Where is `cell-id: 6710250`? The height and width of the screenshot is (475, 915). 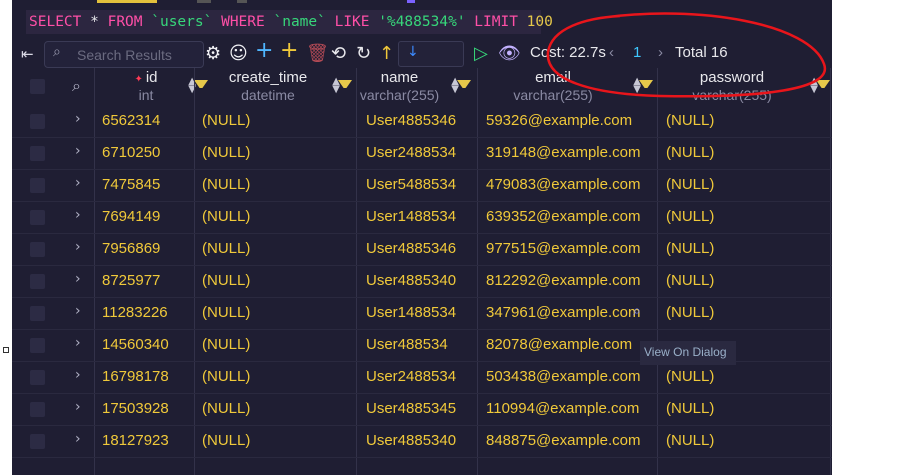 cell-id: 6710250 is located at coordinates (131, 152).